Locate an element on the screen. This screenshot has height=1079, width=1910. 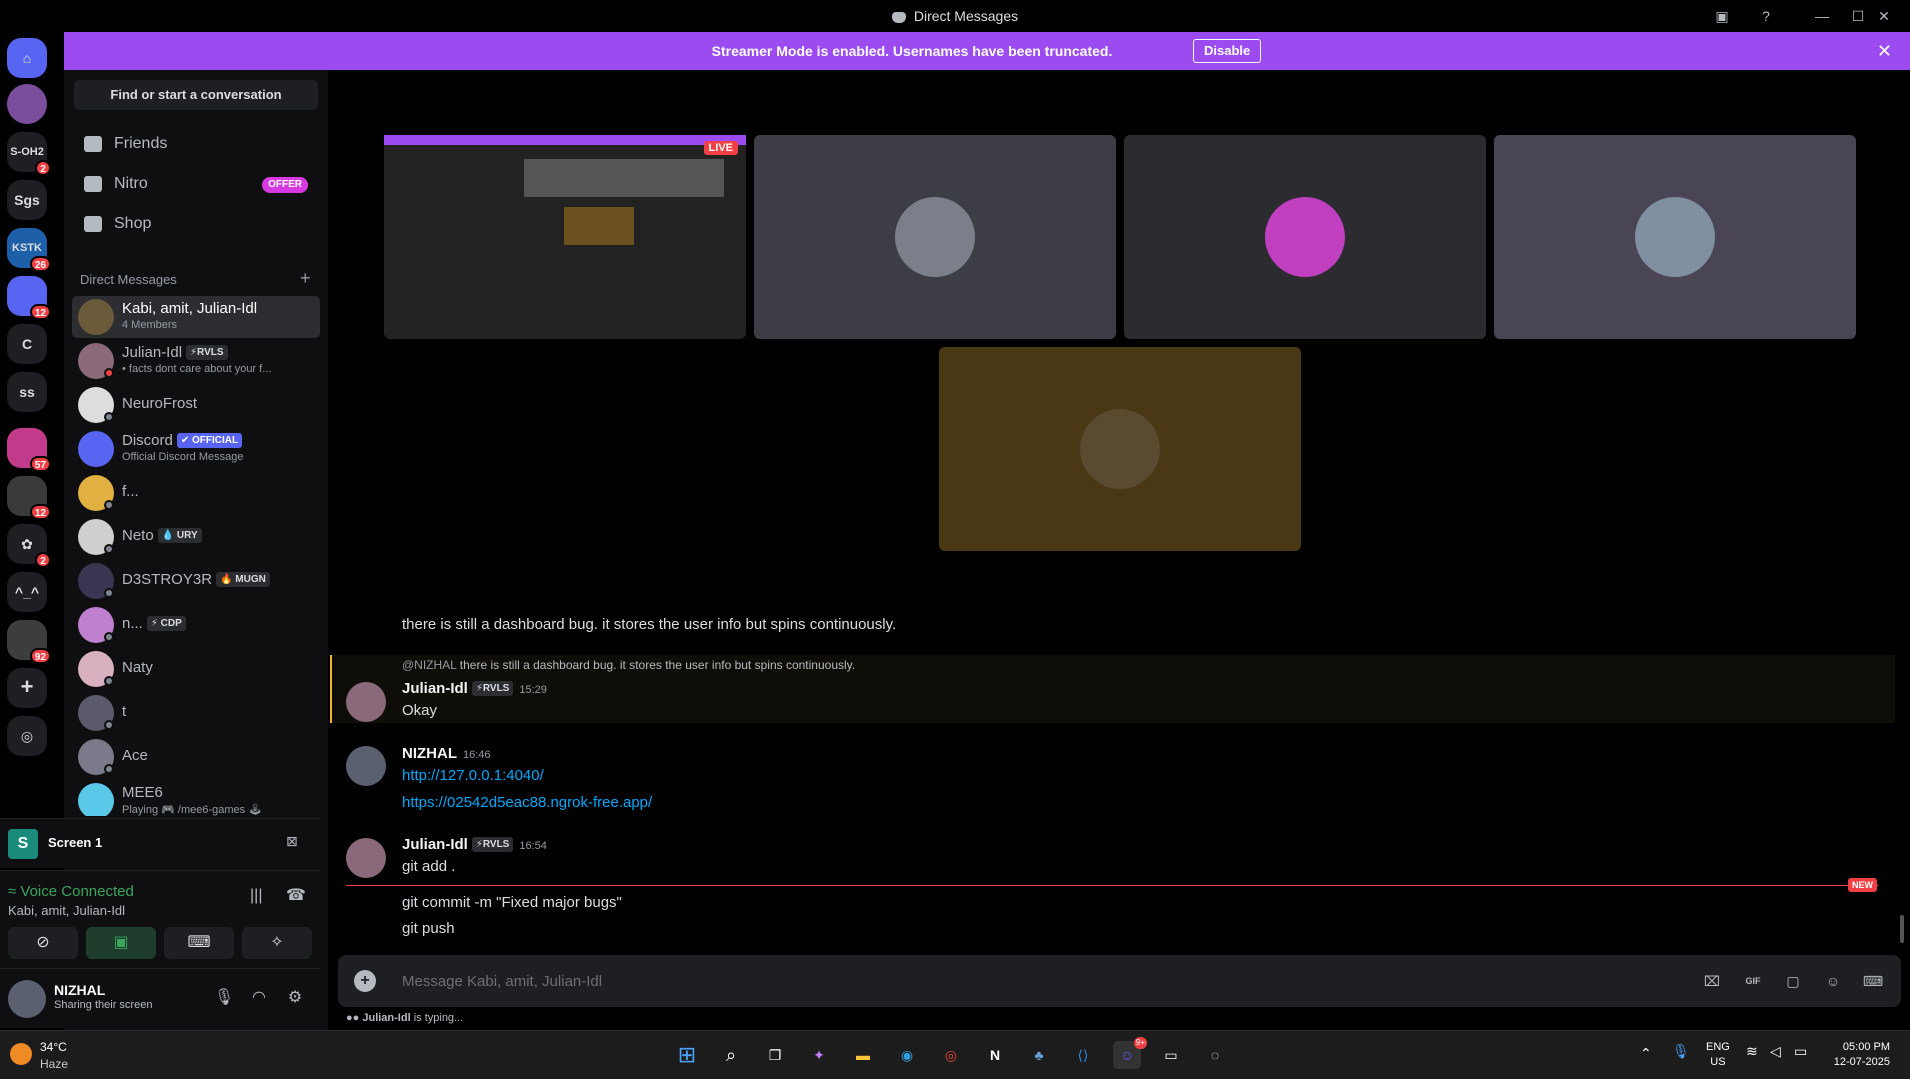
dm-item: Ace is located at coordinates (196, 757).